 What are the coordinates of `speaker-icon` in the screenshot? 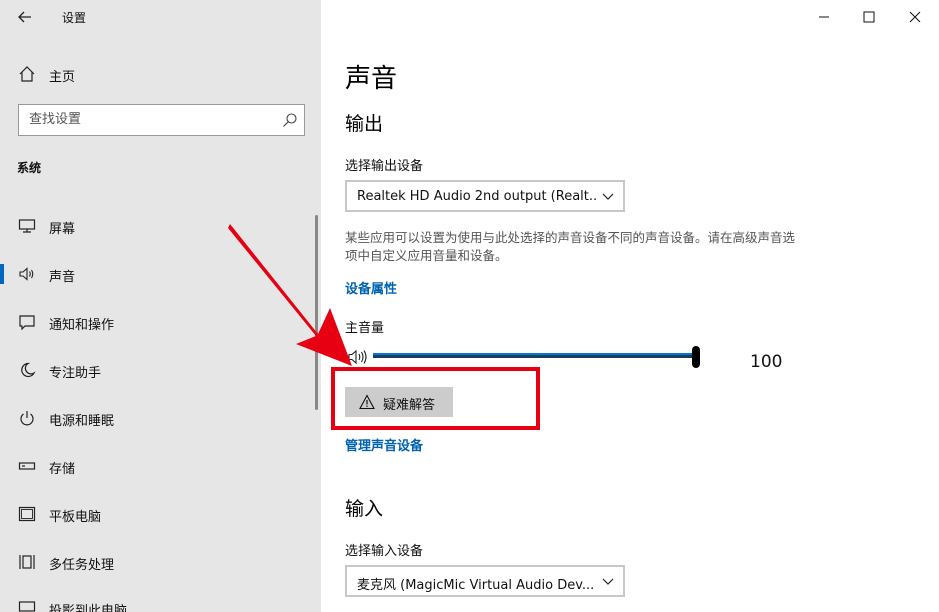 It's located at (26, 274).